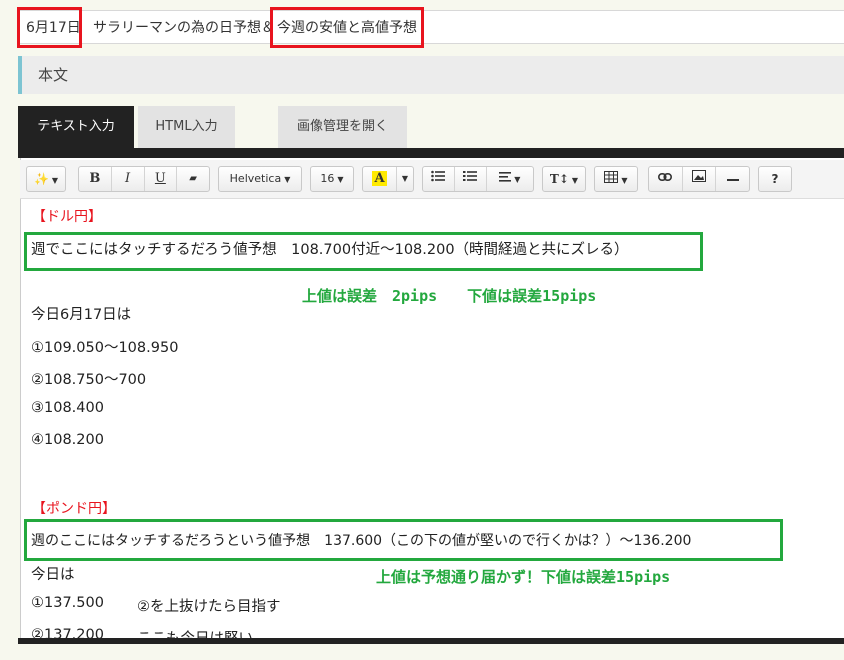 This screenshot has height=660, width=844. I want to click on gbp-level-2: ②137.200, so click(67, 632).